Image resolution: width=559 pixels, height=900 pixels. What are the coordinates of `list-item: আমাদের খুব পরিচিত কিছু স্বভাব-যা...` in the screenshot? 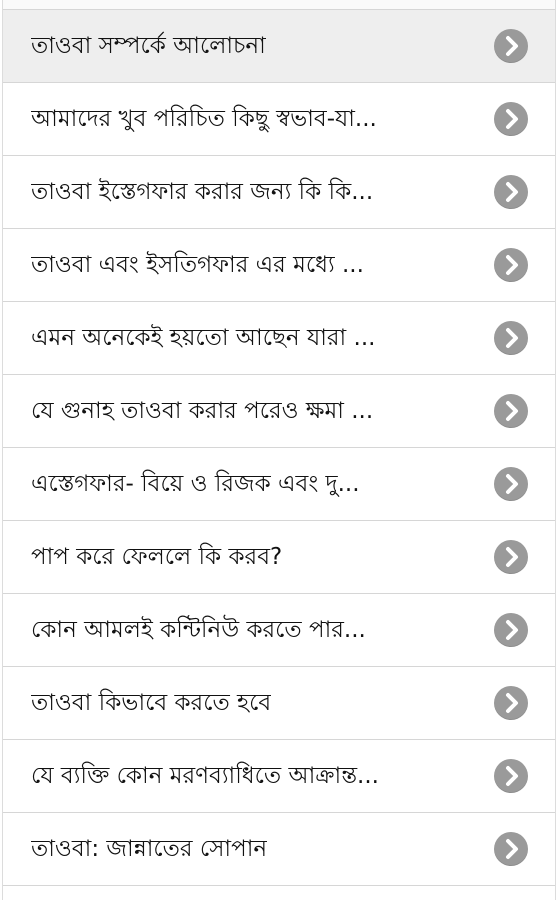 It's located at (279, 119).